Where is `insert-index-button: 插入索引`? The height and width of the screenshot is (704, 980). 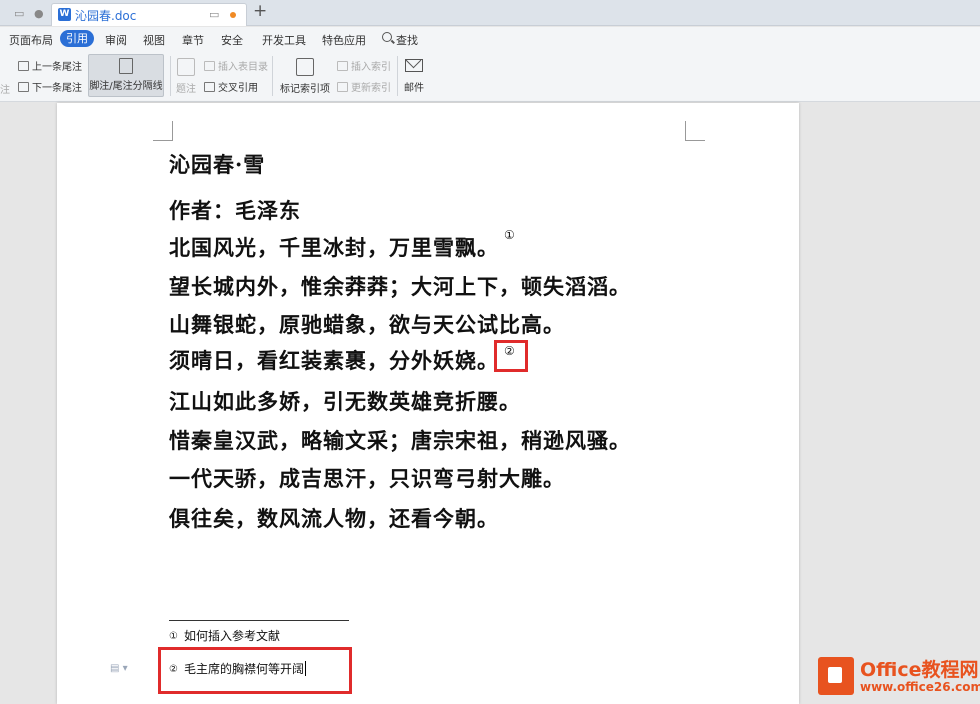
insert-index-button: 插入索引 is located at coordinates (364, 65).